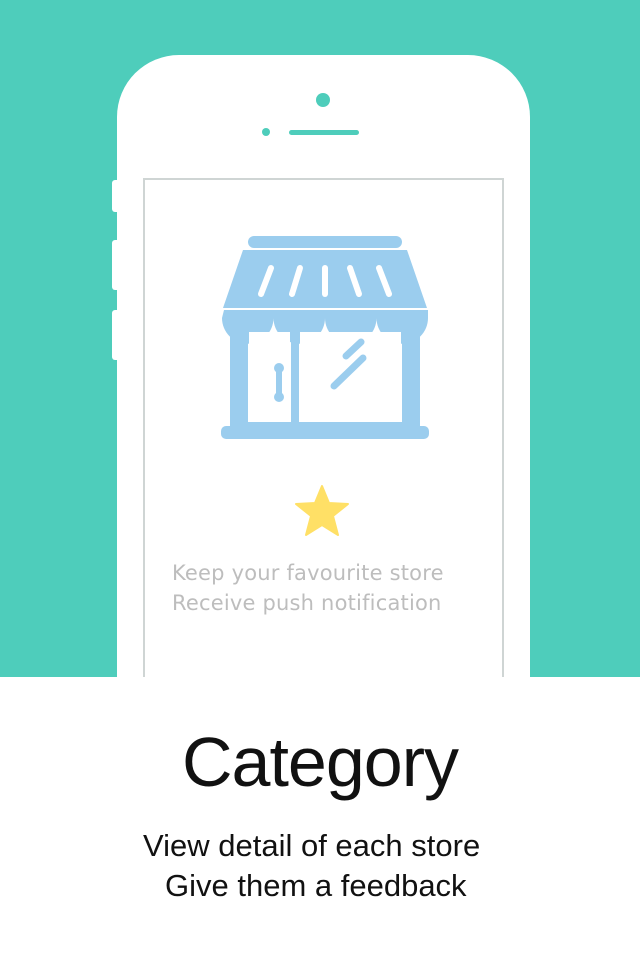  I want to click on earpiece-speaker, so click(324, 132).